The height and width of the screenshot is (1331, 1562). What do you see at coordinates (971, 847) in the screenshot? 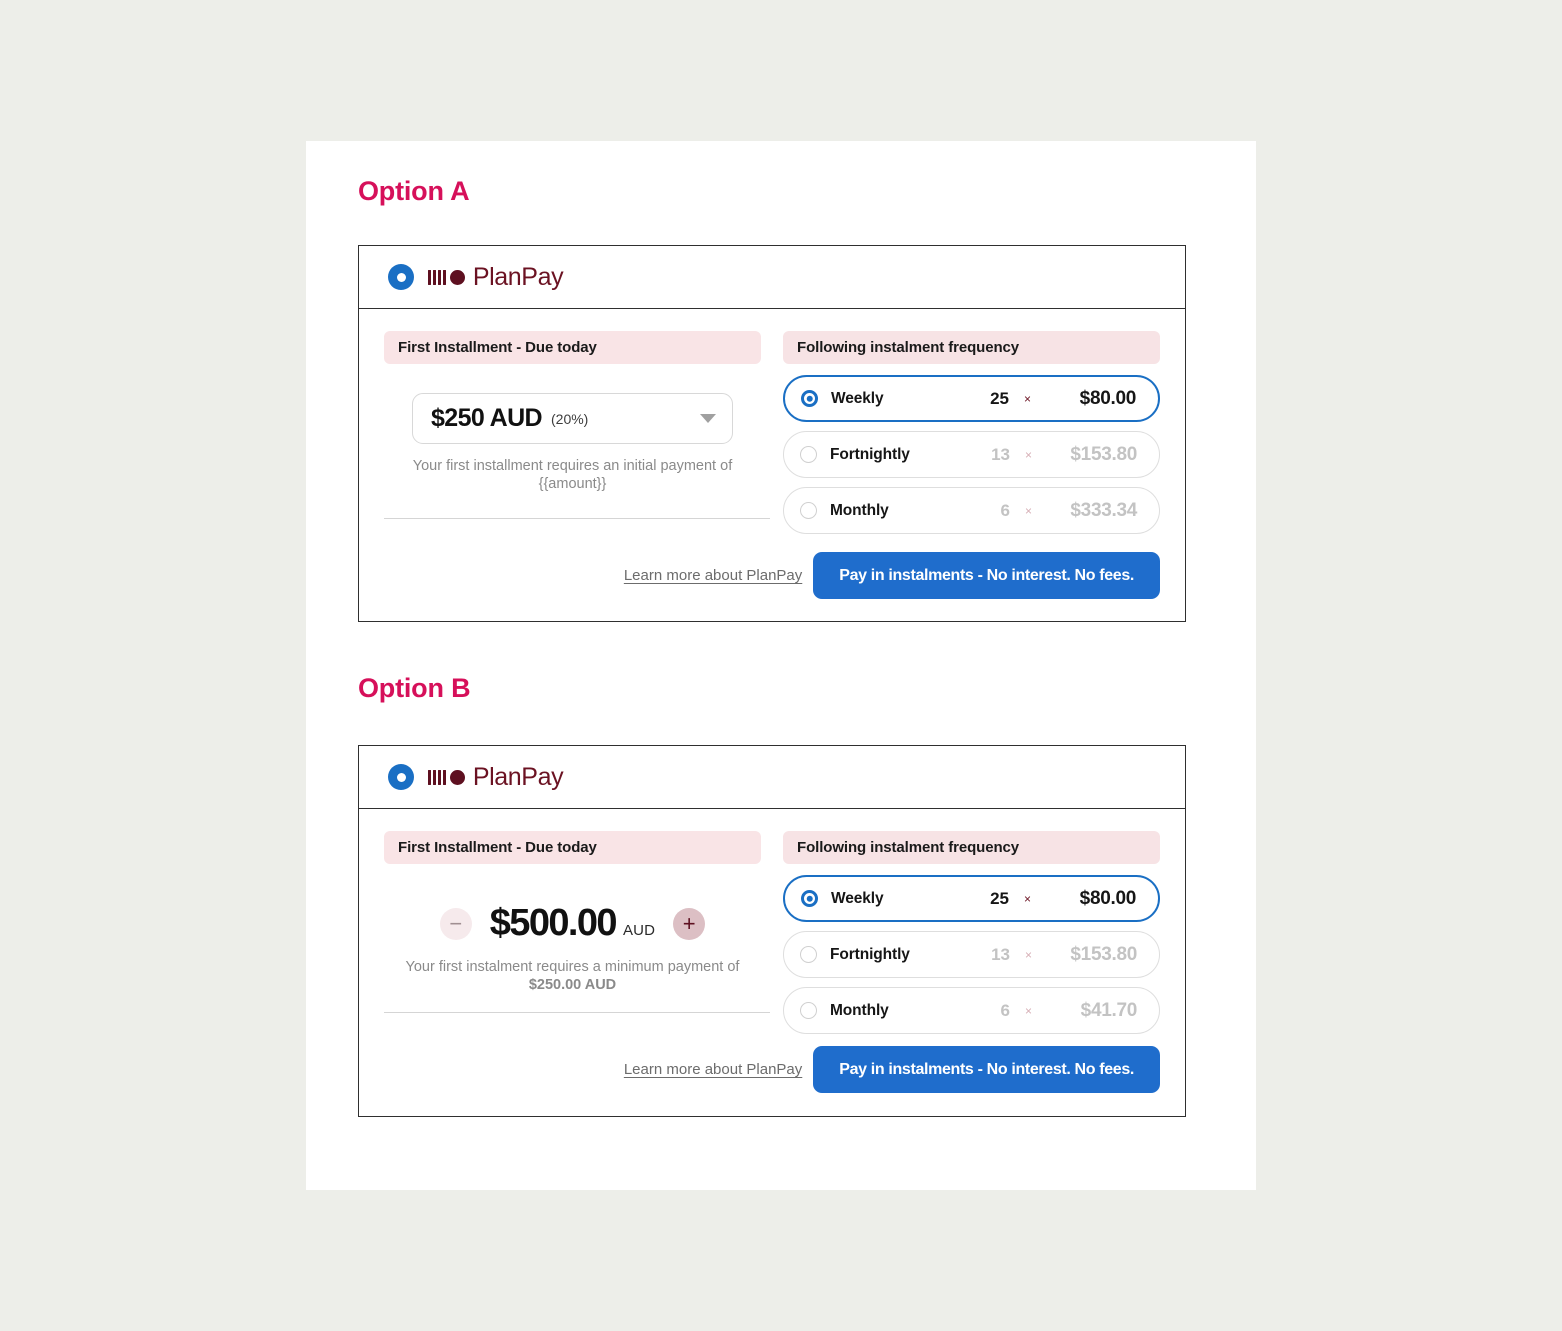
I see `frequency-pill-b: Following instalment frequency` at bounding box center [971, 847].